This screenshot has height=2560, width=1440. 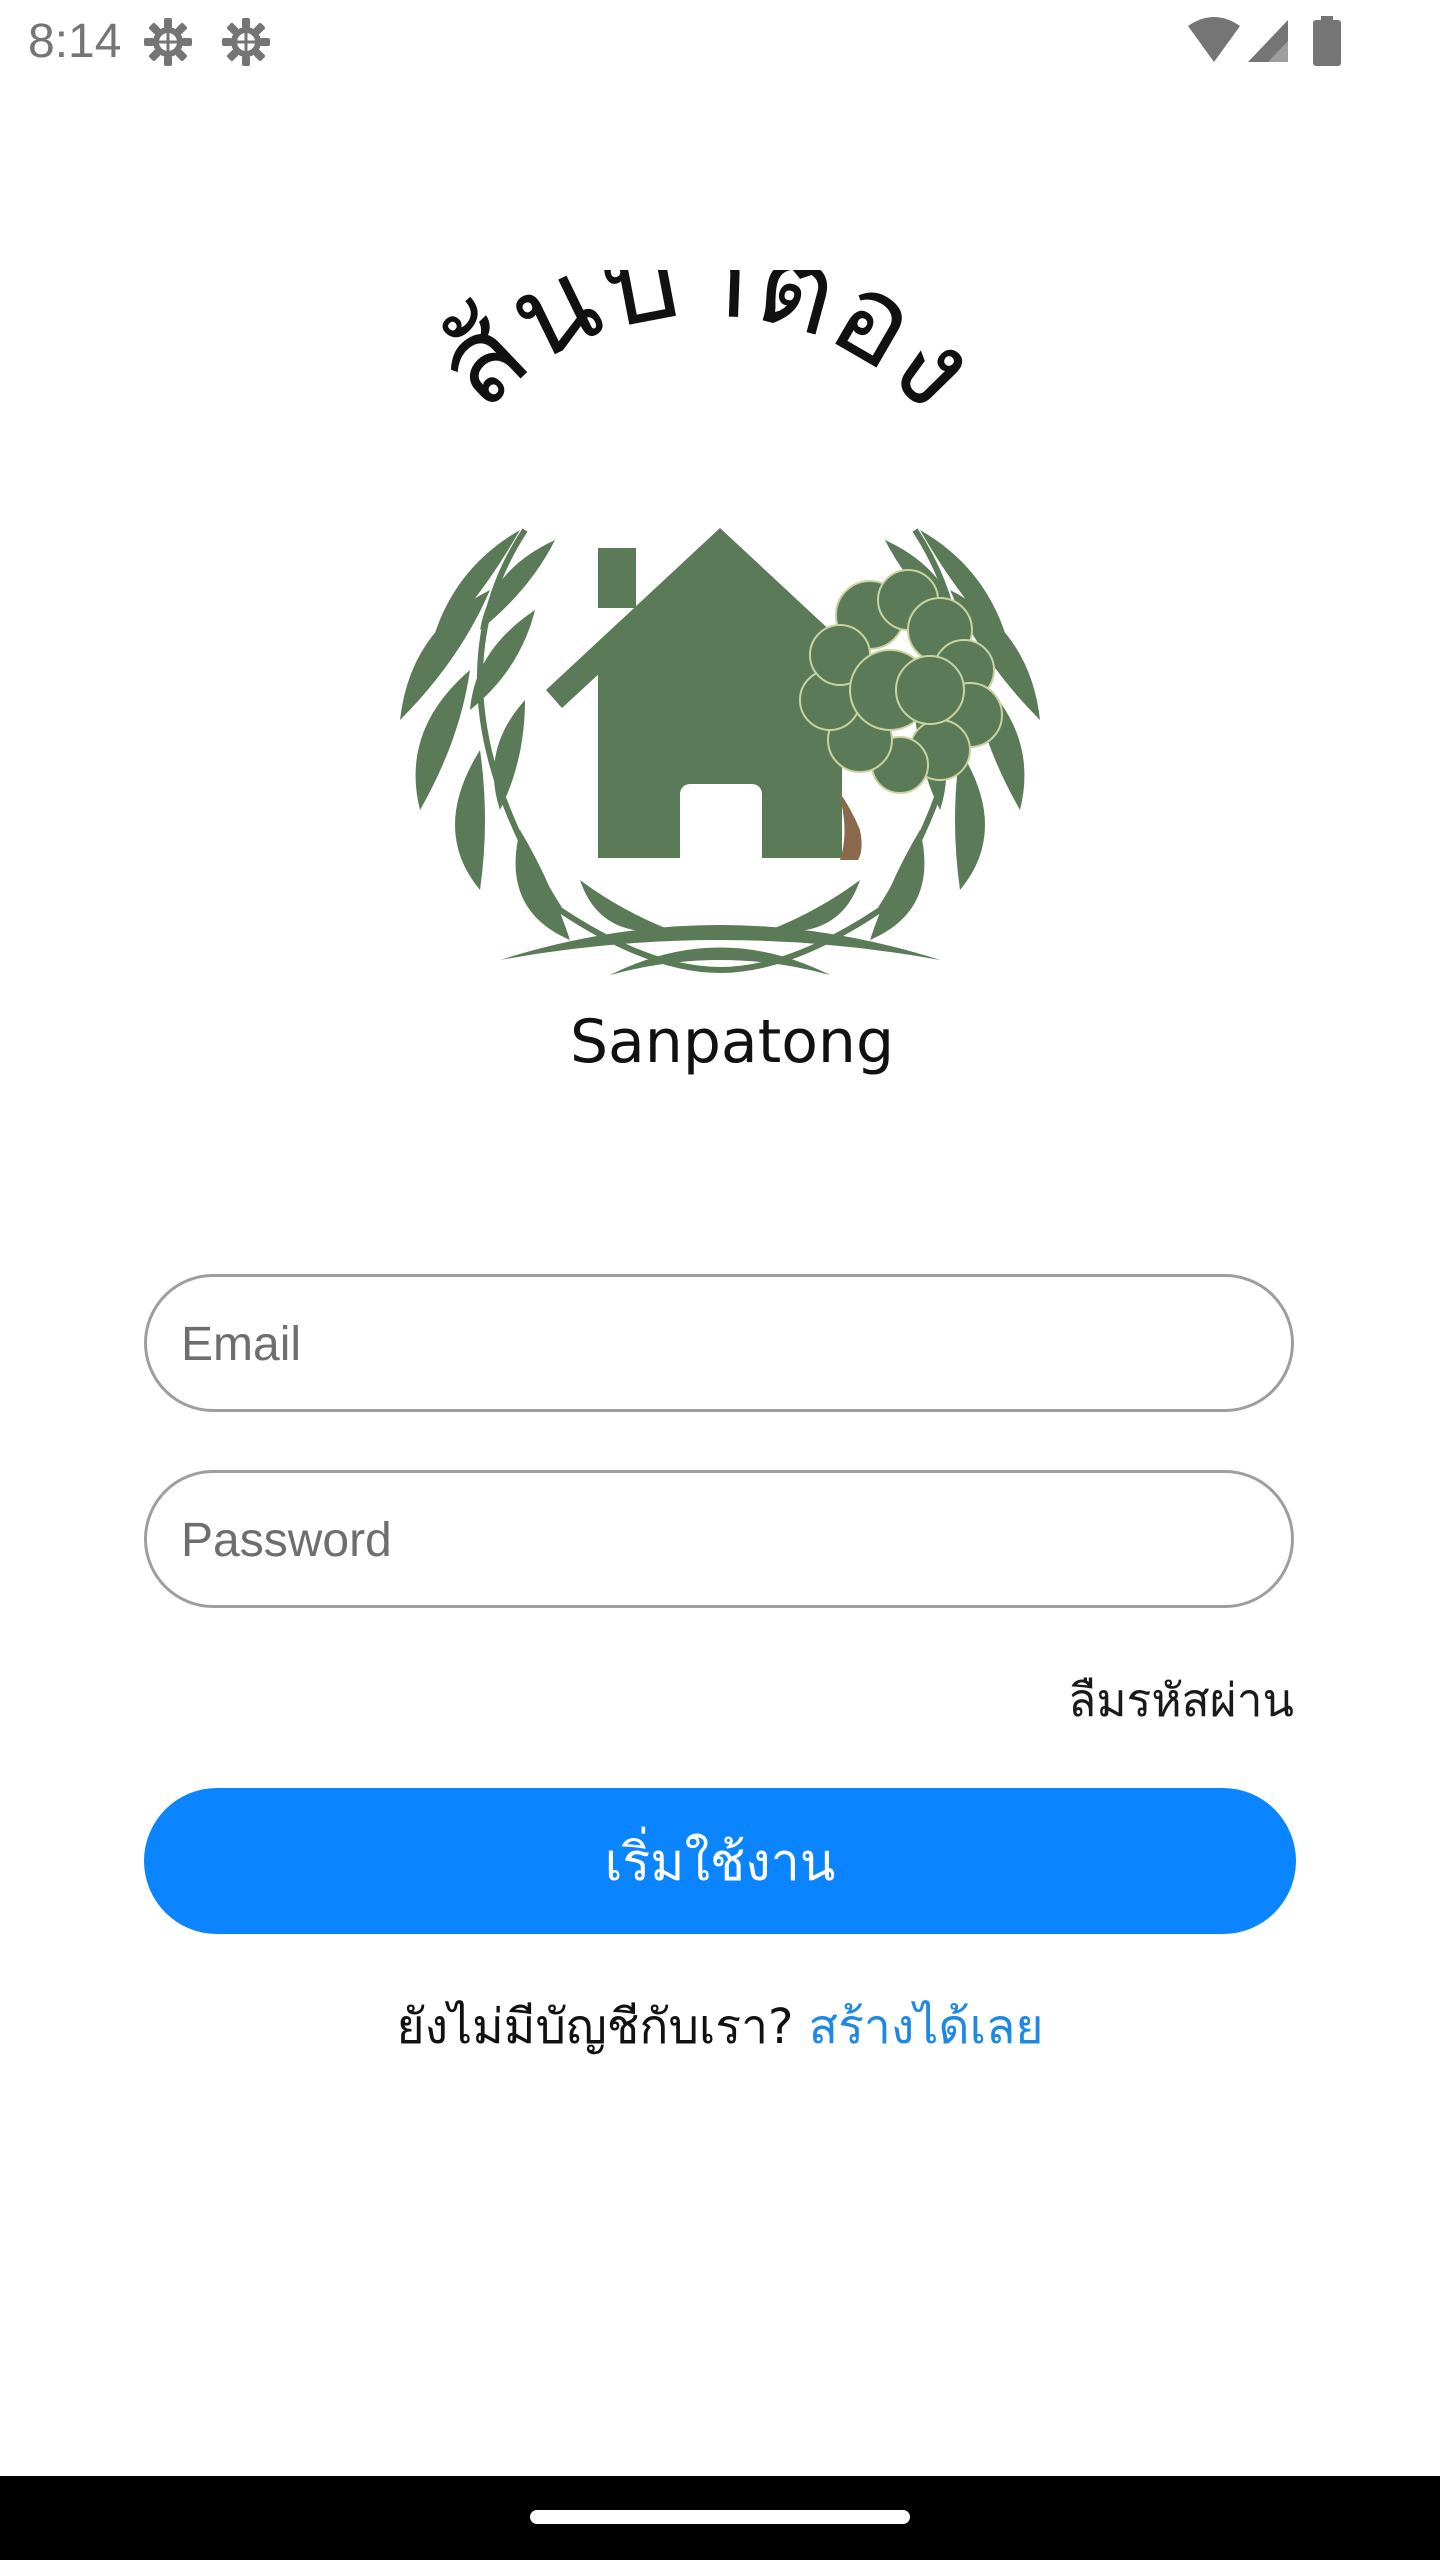 I want to click on signup-row: ยังไม่มีบัญชีกับเรา? สร้างได้เลย, so click(x=720, y=2027).